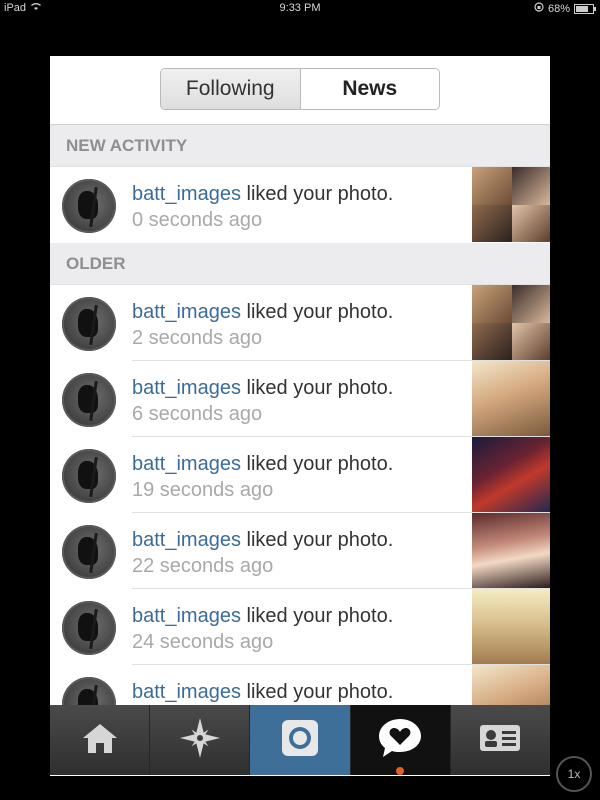 This screenshot has width=600, height=800. What do you see at coordinates (585, 8) in the screenshot?
I see `battery-icon` at bounding box center [585, 8].